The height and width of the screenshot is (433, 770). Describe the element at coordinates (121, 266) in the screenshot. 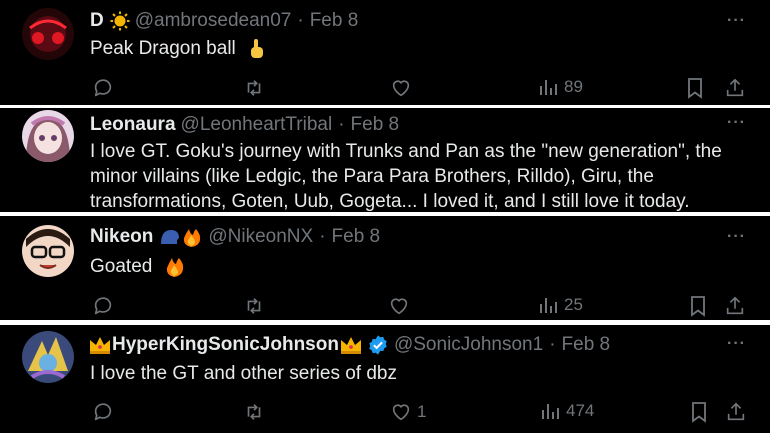

I see `post-text: Goated` at that location.